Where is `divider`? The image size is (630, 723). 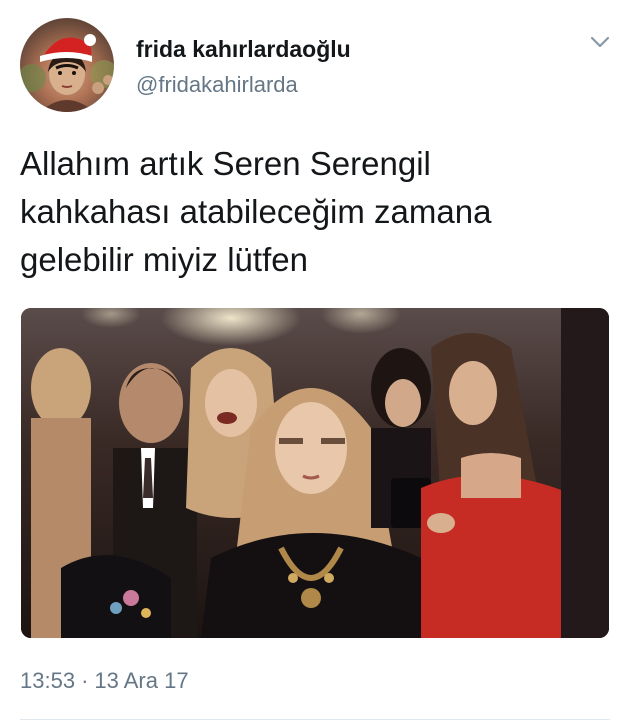 divider is located at coordinates (315, 719).